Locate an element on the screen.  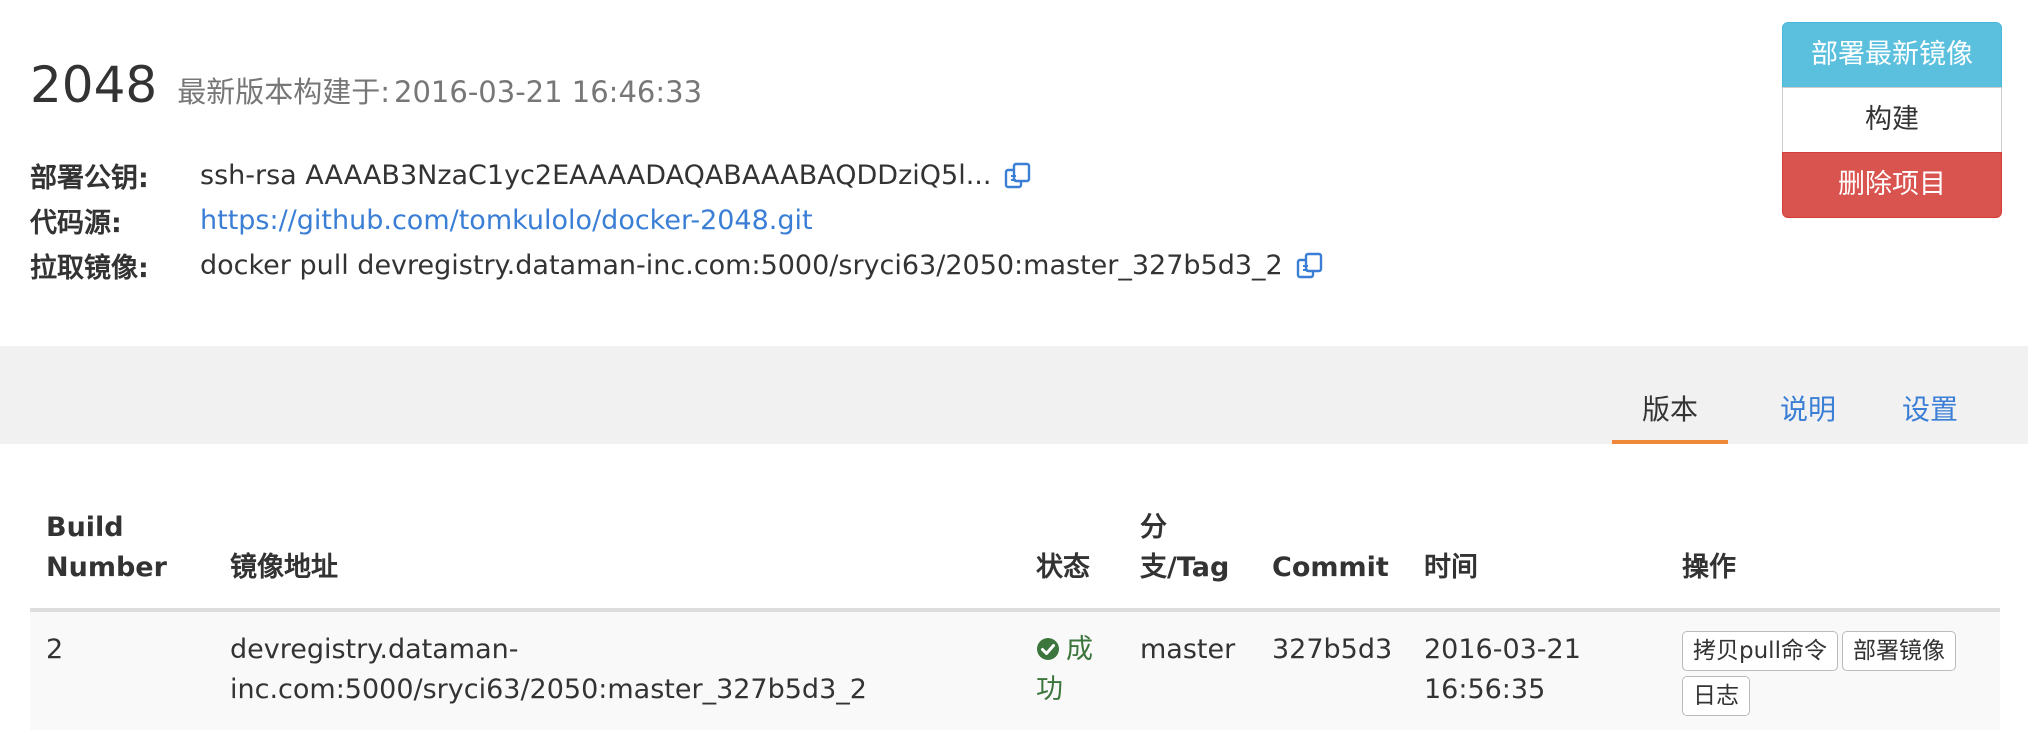
cell-operations: 拷贝pull命令 部署镜像日志 is located at coordinates (1833, 670).